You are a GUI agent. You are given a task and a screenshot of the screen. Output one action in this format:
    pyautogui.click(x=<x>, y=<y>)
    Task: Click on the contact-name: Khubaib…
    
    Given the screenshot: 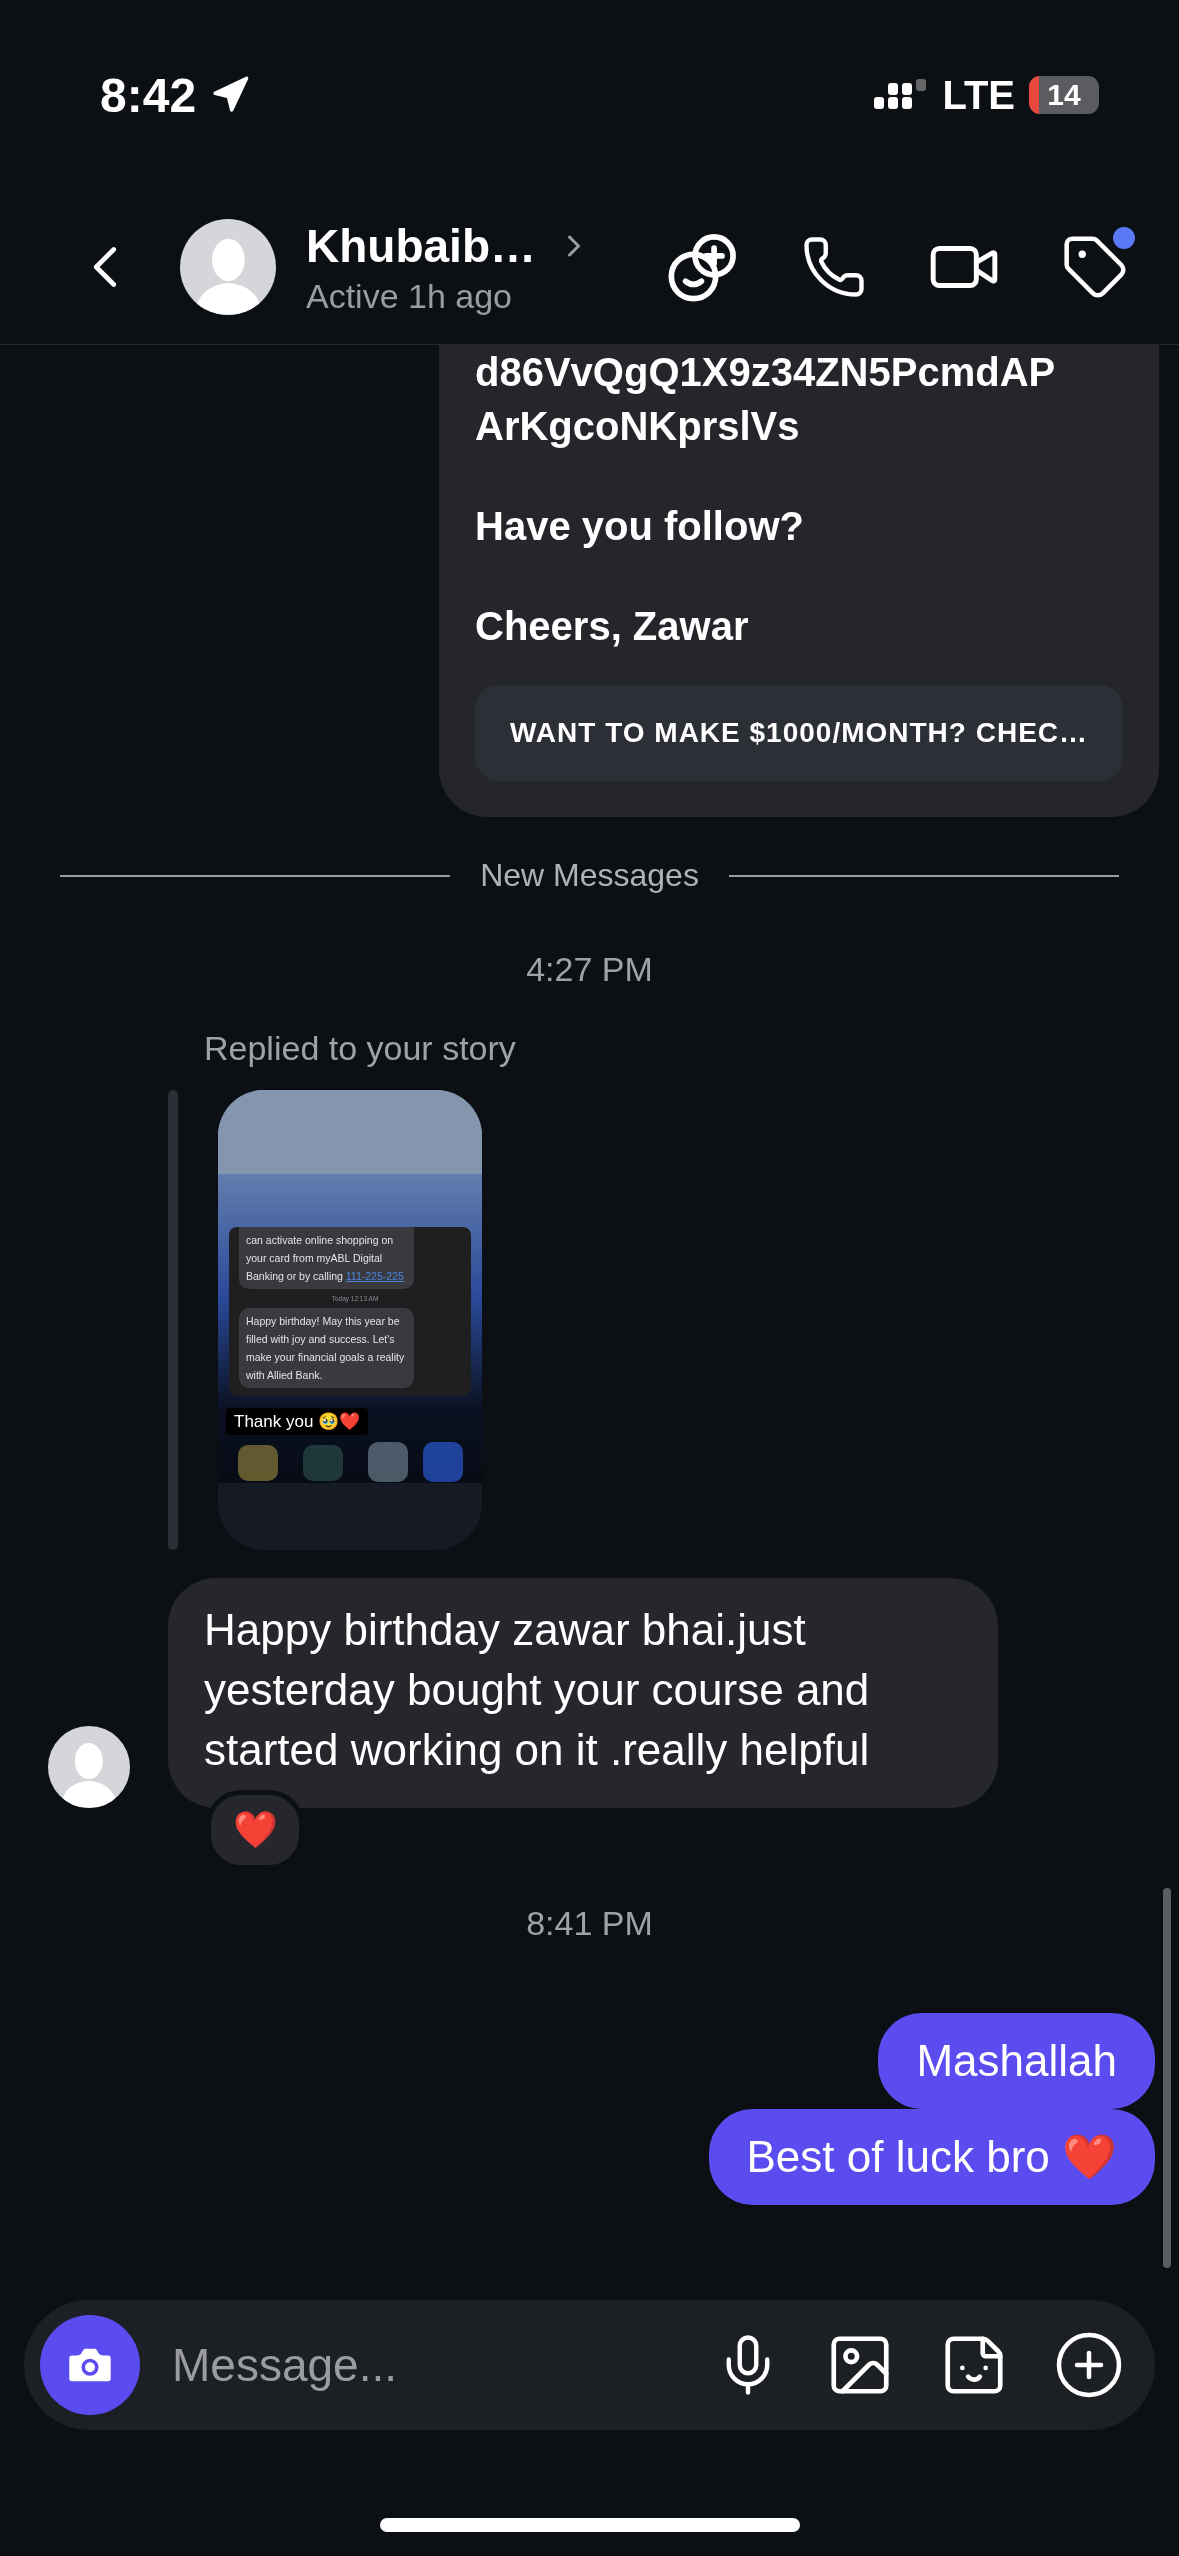 What is the action you would take?
    pyautogui.click(x=421, y=245)
    